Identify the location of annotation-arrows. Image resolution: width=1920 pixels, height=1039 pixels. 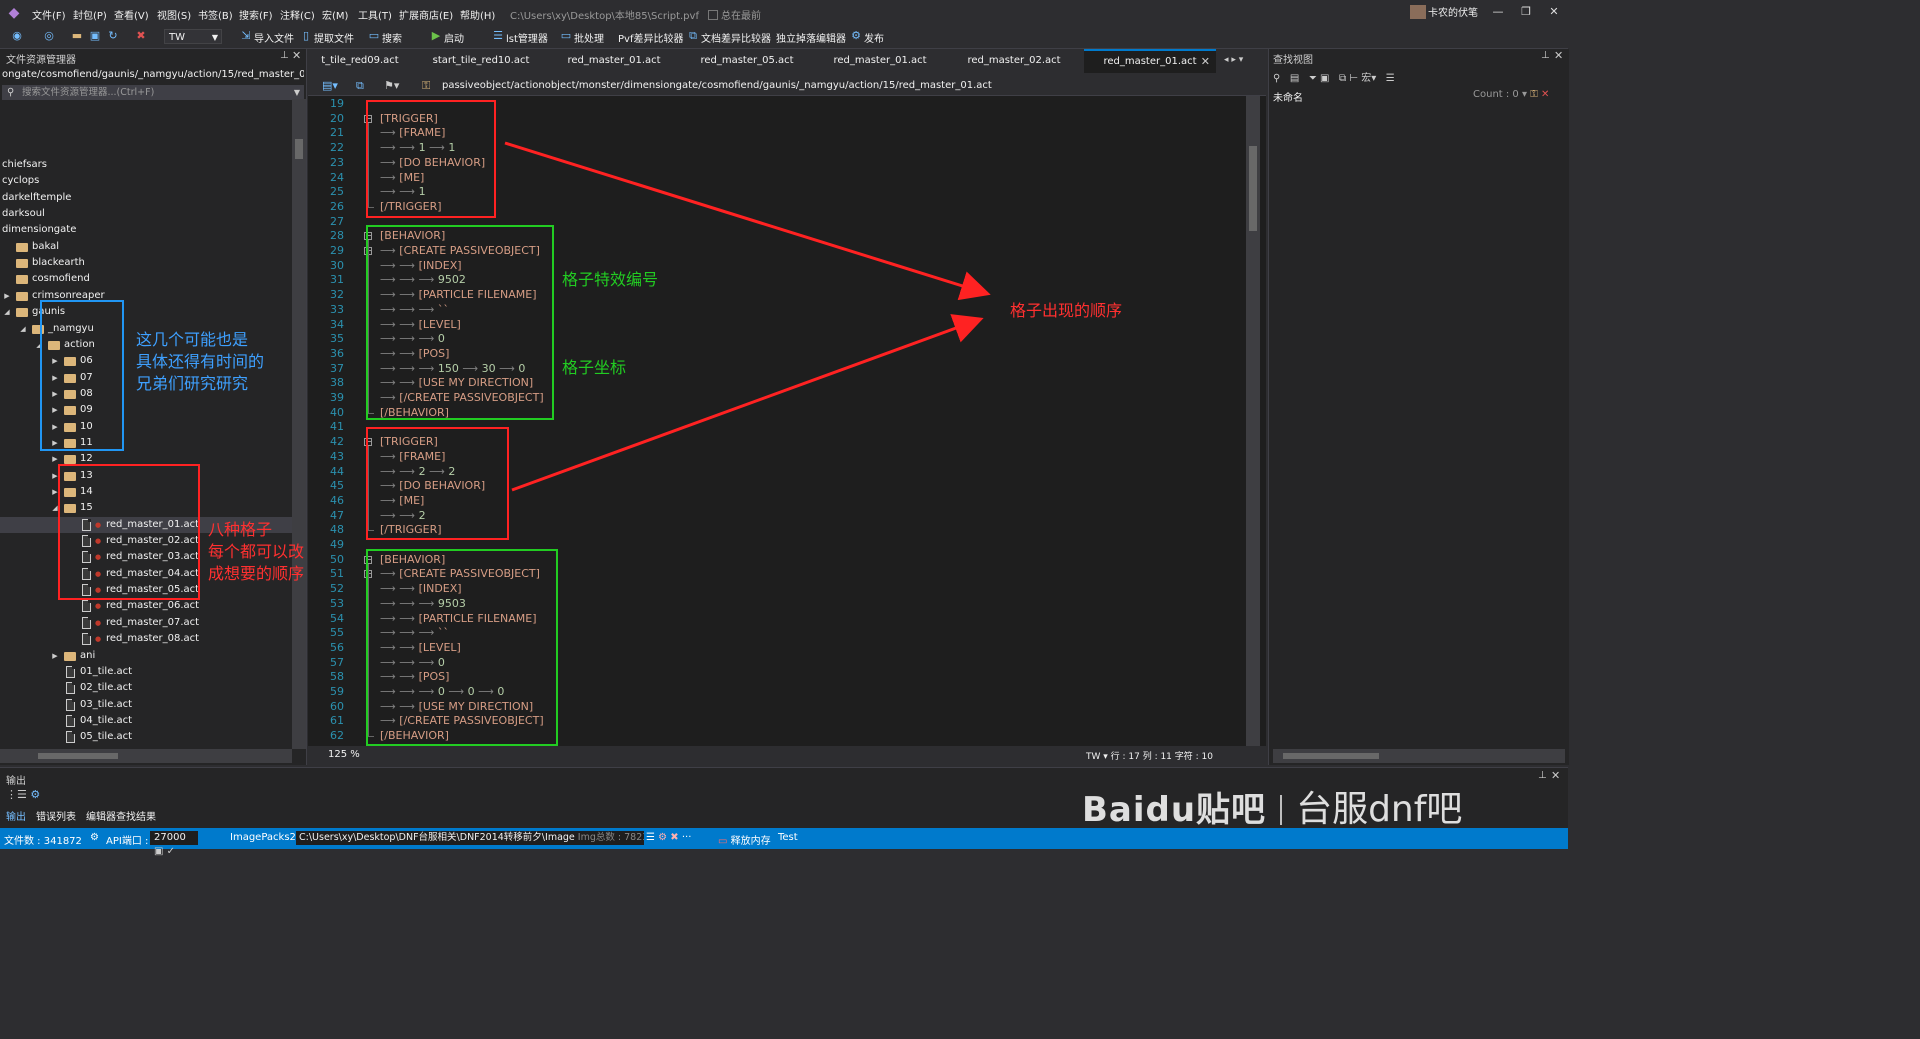
(747, 316).